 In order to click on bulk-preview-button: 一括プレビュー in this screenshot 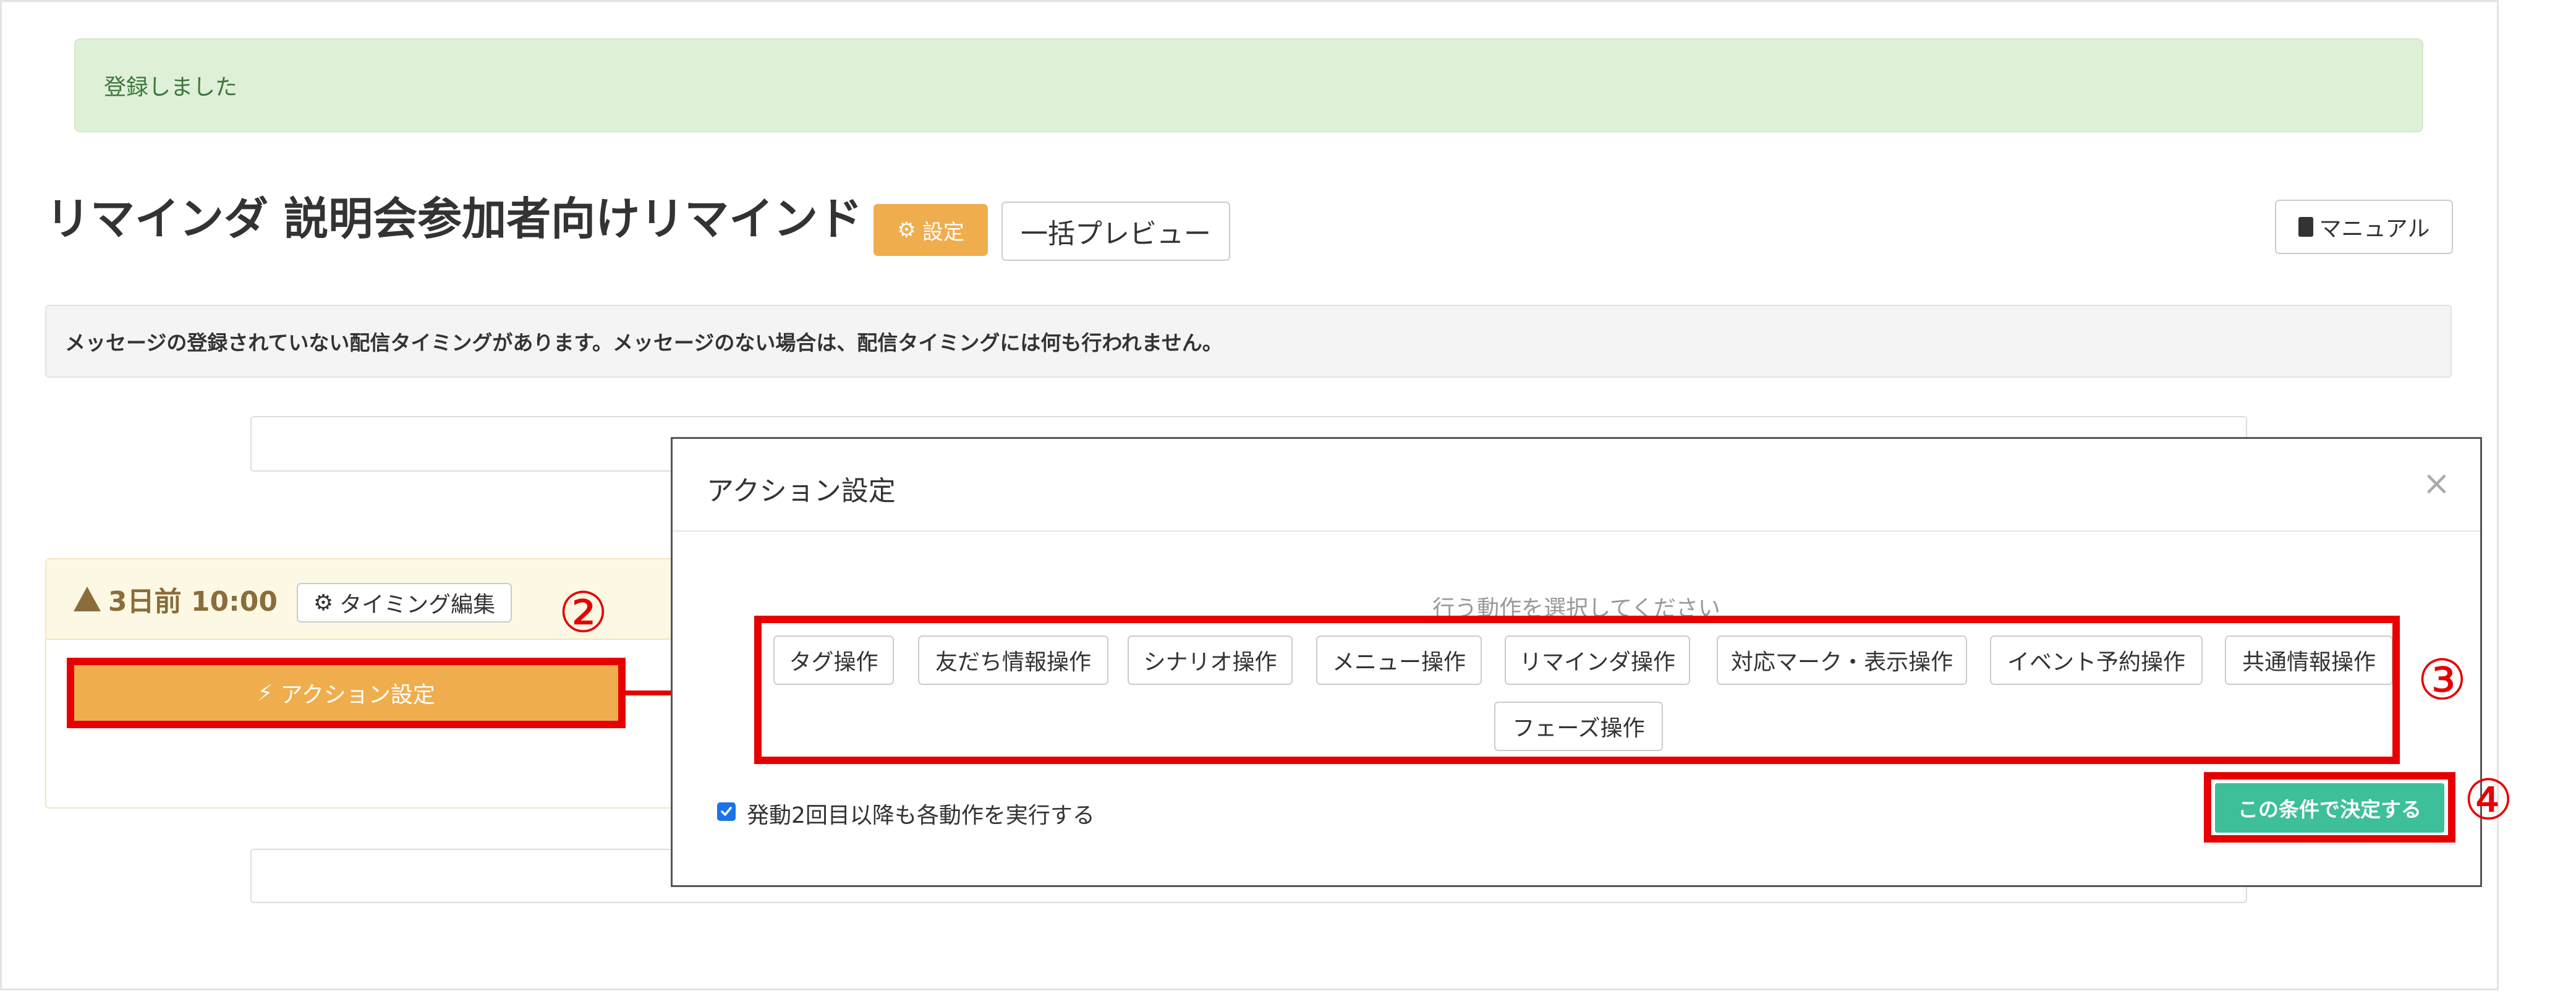, I will do `click(1115, 231)`.